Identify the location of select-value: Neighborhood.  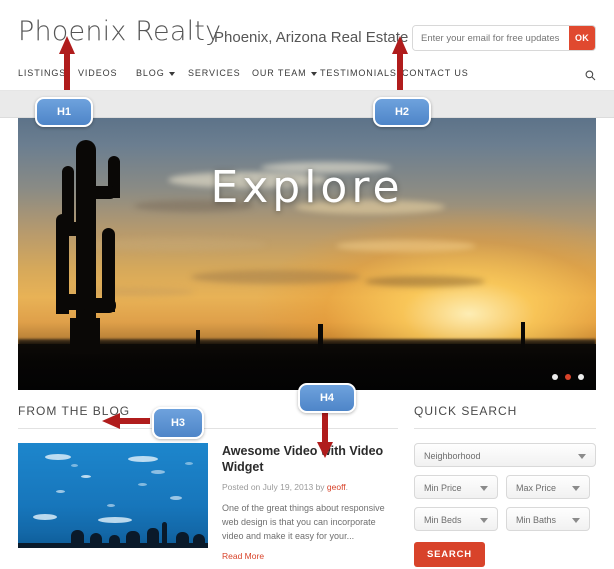
(452, 456).